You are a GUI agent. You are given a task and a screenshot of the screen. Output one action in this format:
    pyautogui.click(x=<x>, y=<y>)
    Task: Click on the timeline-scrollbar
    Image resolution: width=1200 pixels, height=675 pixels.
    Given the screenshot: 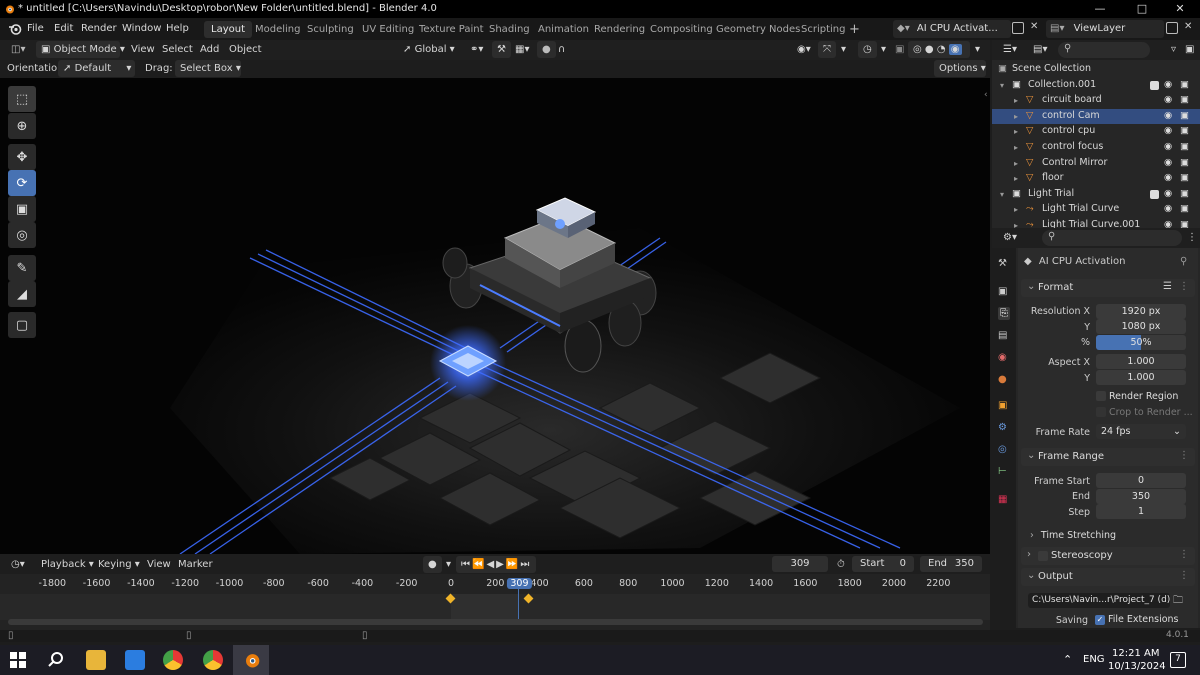 What is the action you would take?
    pyautogui.click(x=495, y=622)
    